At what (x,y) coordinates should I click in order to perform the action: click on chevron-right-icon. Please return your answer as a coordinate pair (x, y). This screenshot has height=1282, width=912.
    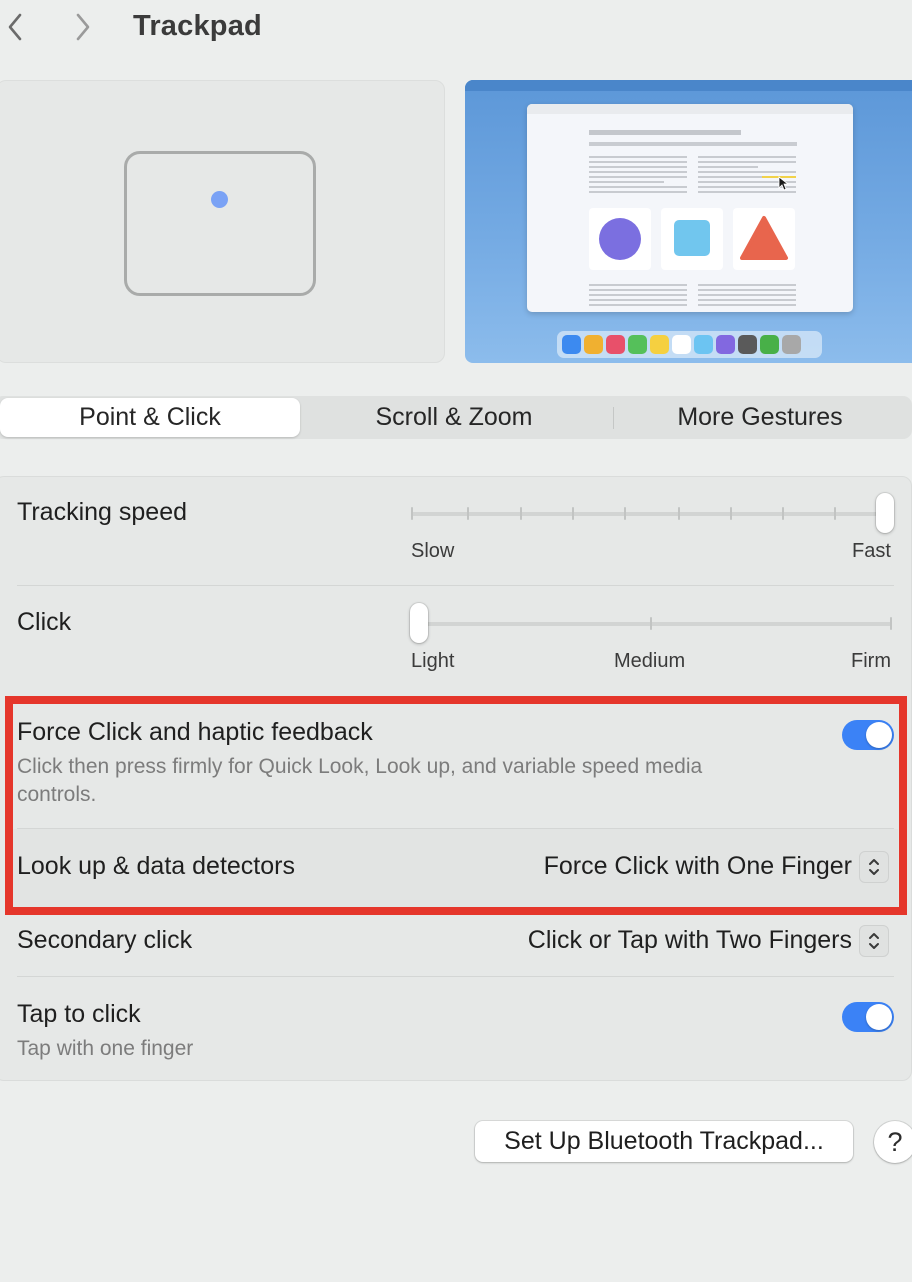
    Looking at the image, I should click on (83, 27).